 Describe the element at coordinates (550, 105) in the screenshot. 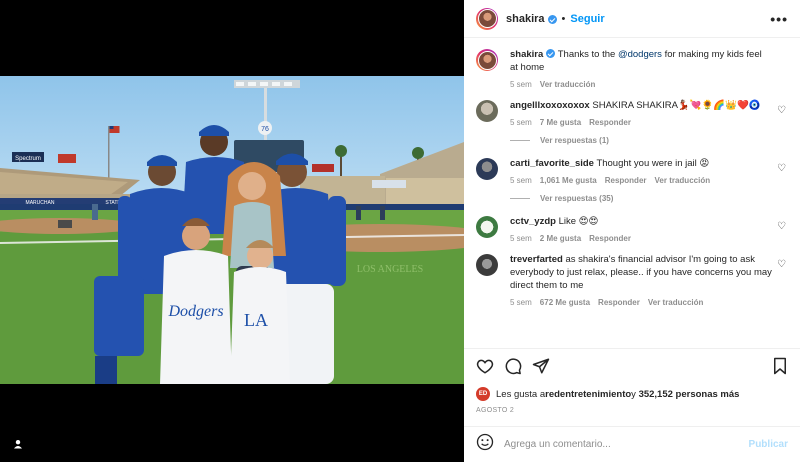

I see `comment-username: angelllxoxoxoxox` at that location.